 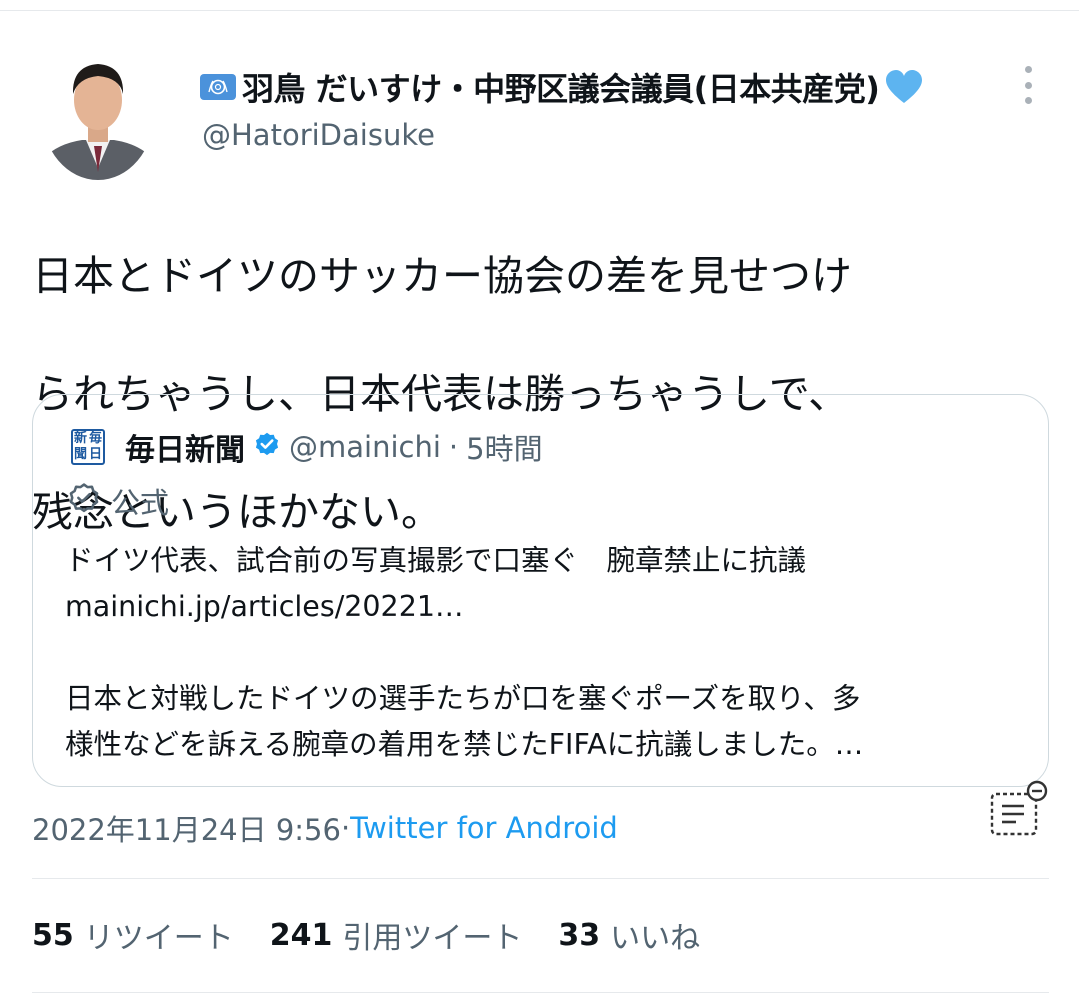 I want to click on author-handle: @HatoriDaisuke, so click(x=318, y=135).